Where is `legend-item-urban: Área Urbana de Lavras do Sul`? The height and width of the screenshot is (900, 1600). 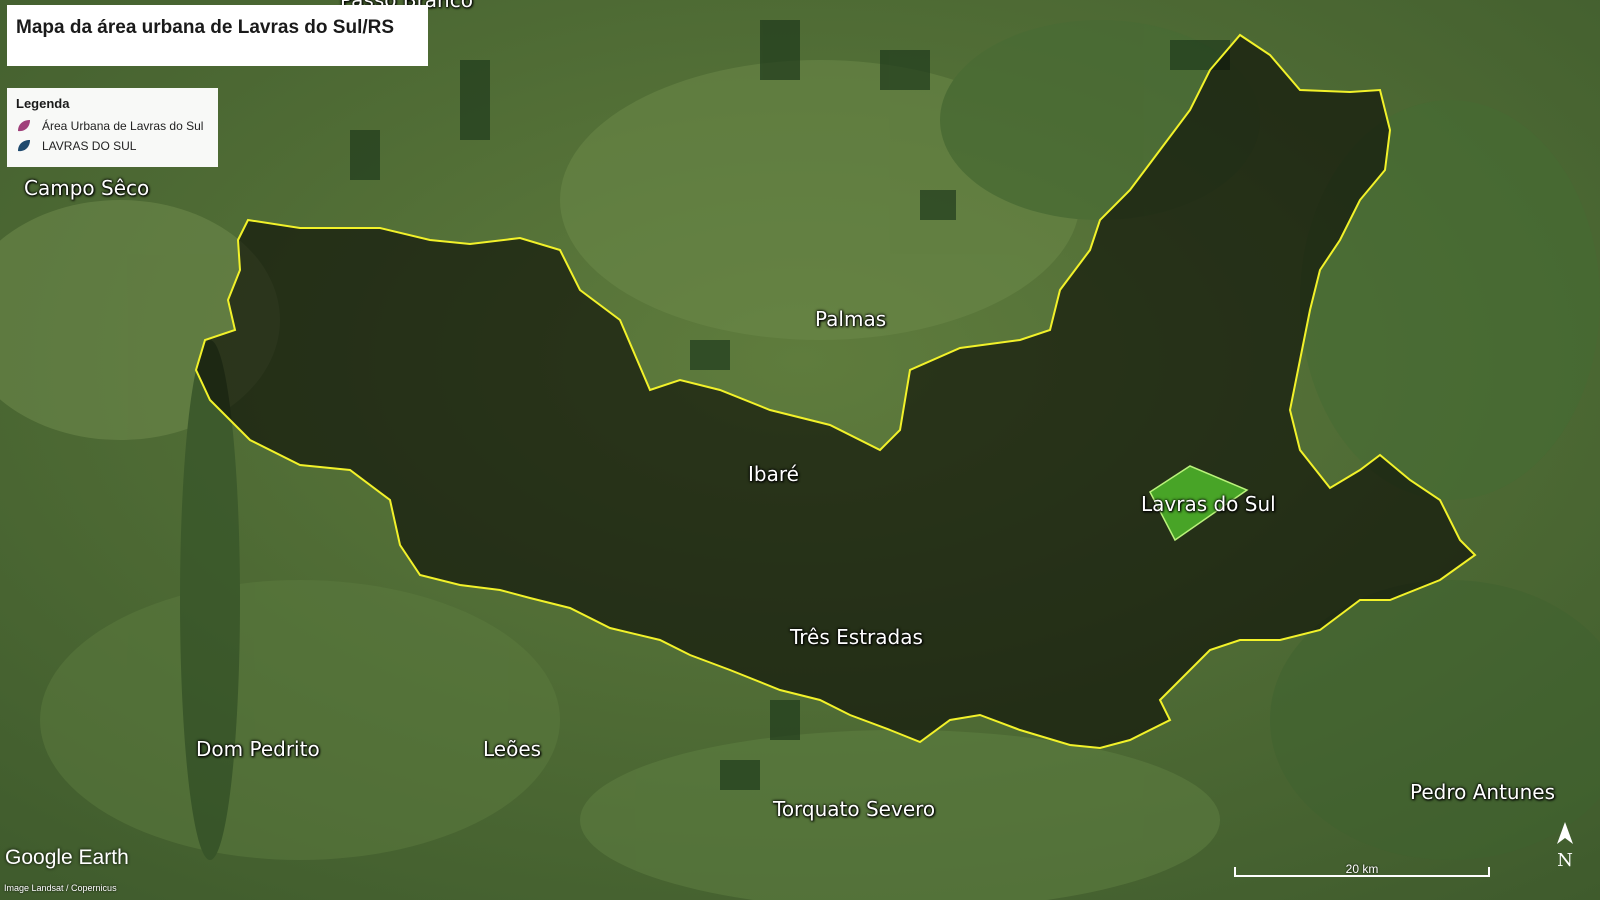
legend-item-urban: Área Urbana de Lavras do Sul is located at coordinates (109, 126).